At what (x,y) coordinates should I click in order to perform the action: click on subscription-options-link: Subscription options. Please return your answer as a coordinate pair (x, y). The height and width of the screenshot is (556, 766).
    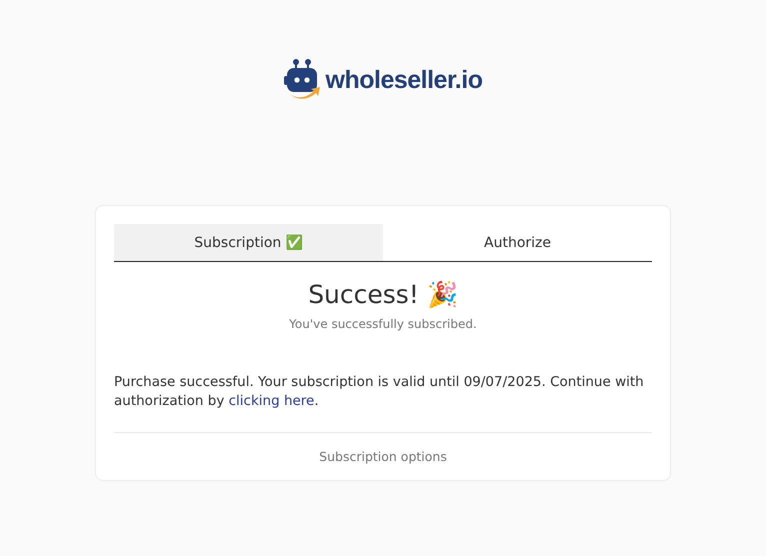
    Looking at the image, I should click on (383, 456).